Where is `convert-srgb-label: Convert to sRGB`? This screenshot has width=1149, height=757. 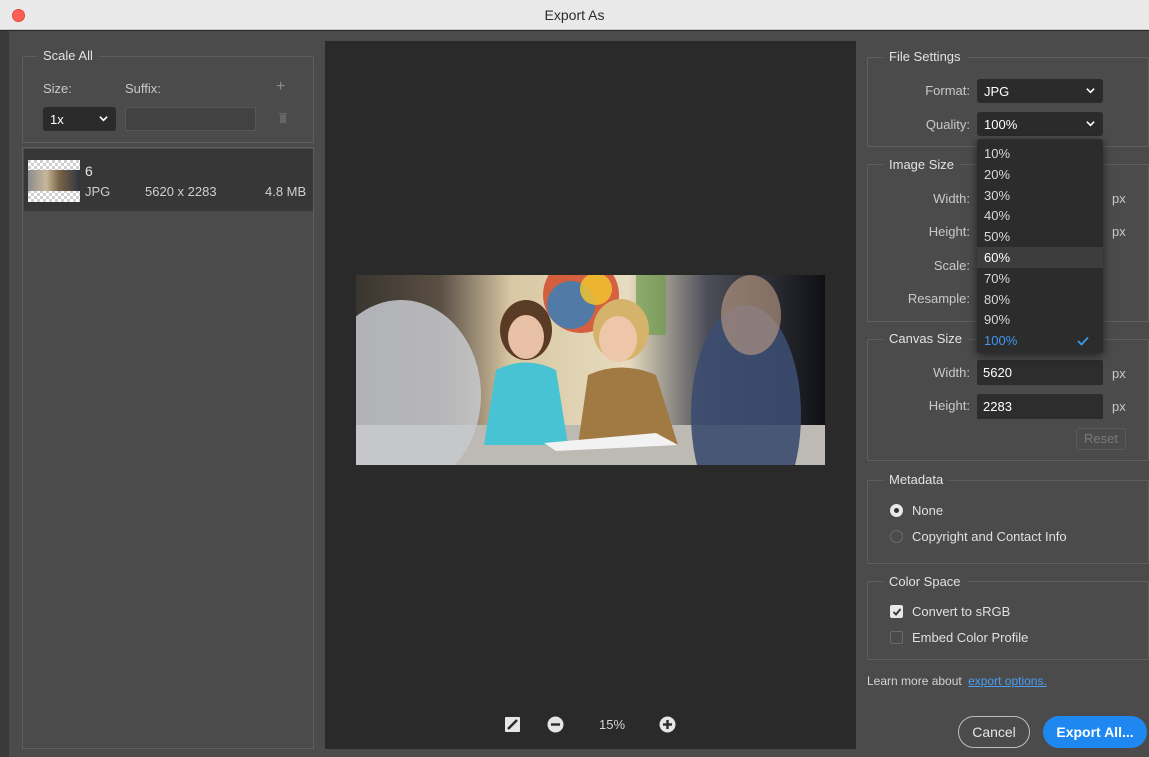
convert-srgb-label: Convert to sRGB is located at coordinates (961, 611).